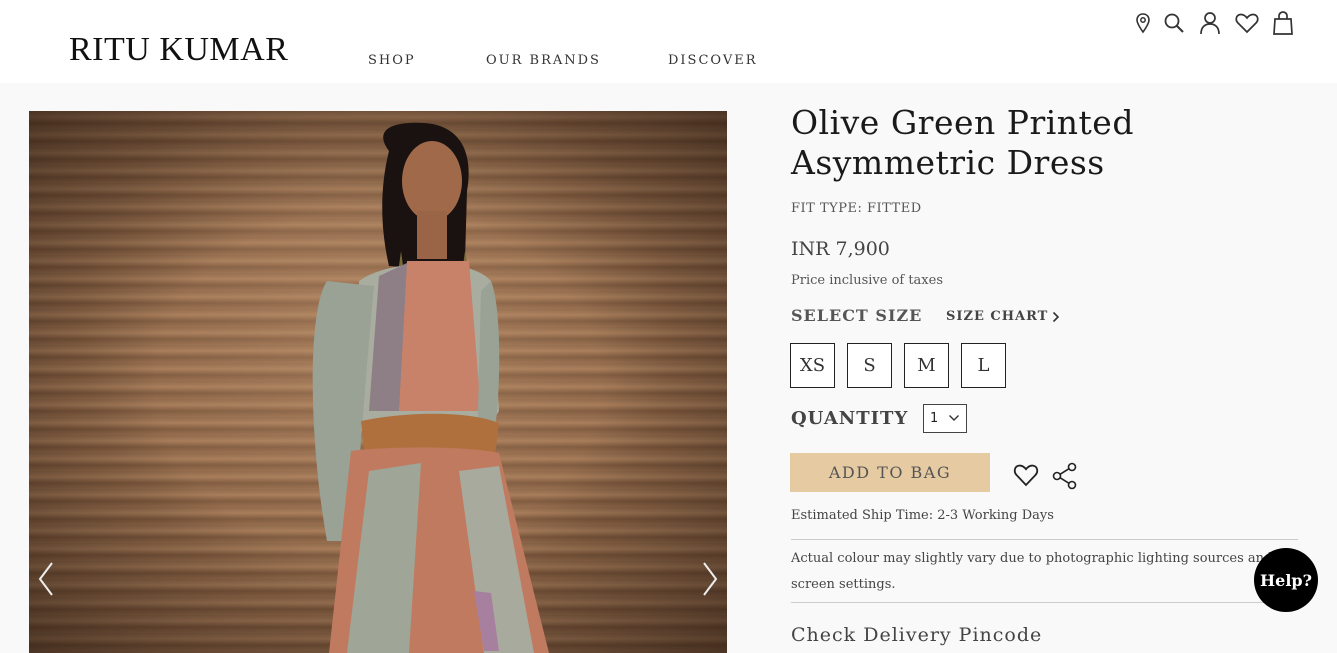 This screenshot has height=653, width=1337. Describe the element at coordinates (1286, 580) in the screenshot. I see `help-chat-button: Help?` at that location.